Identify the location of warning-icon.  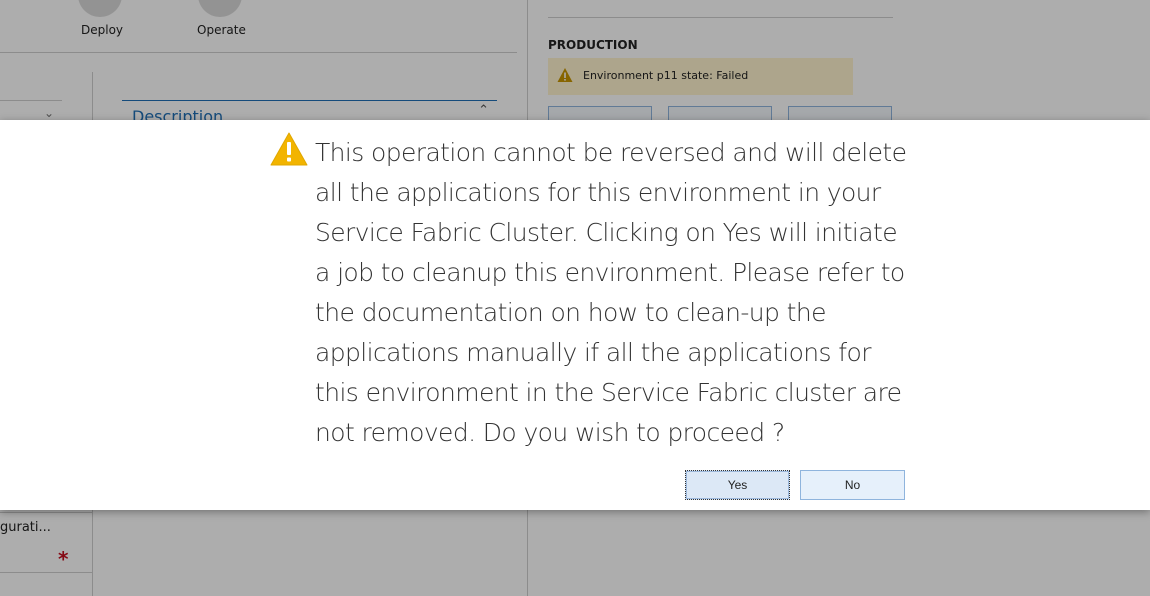
(289, 149).